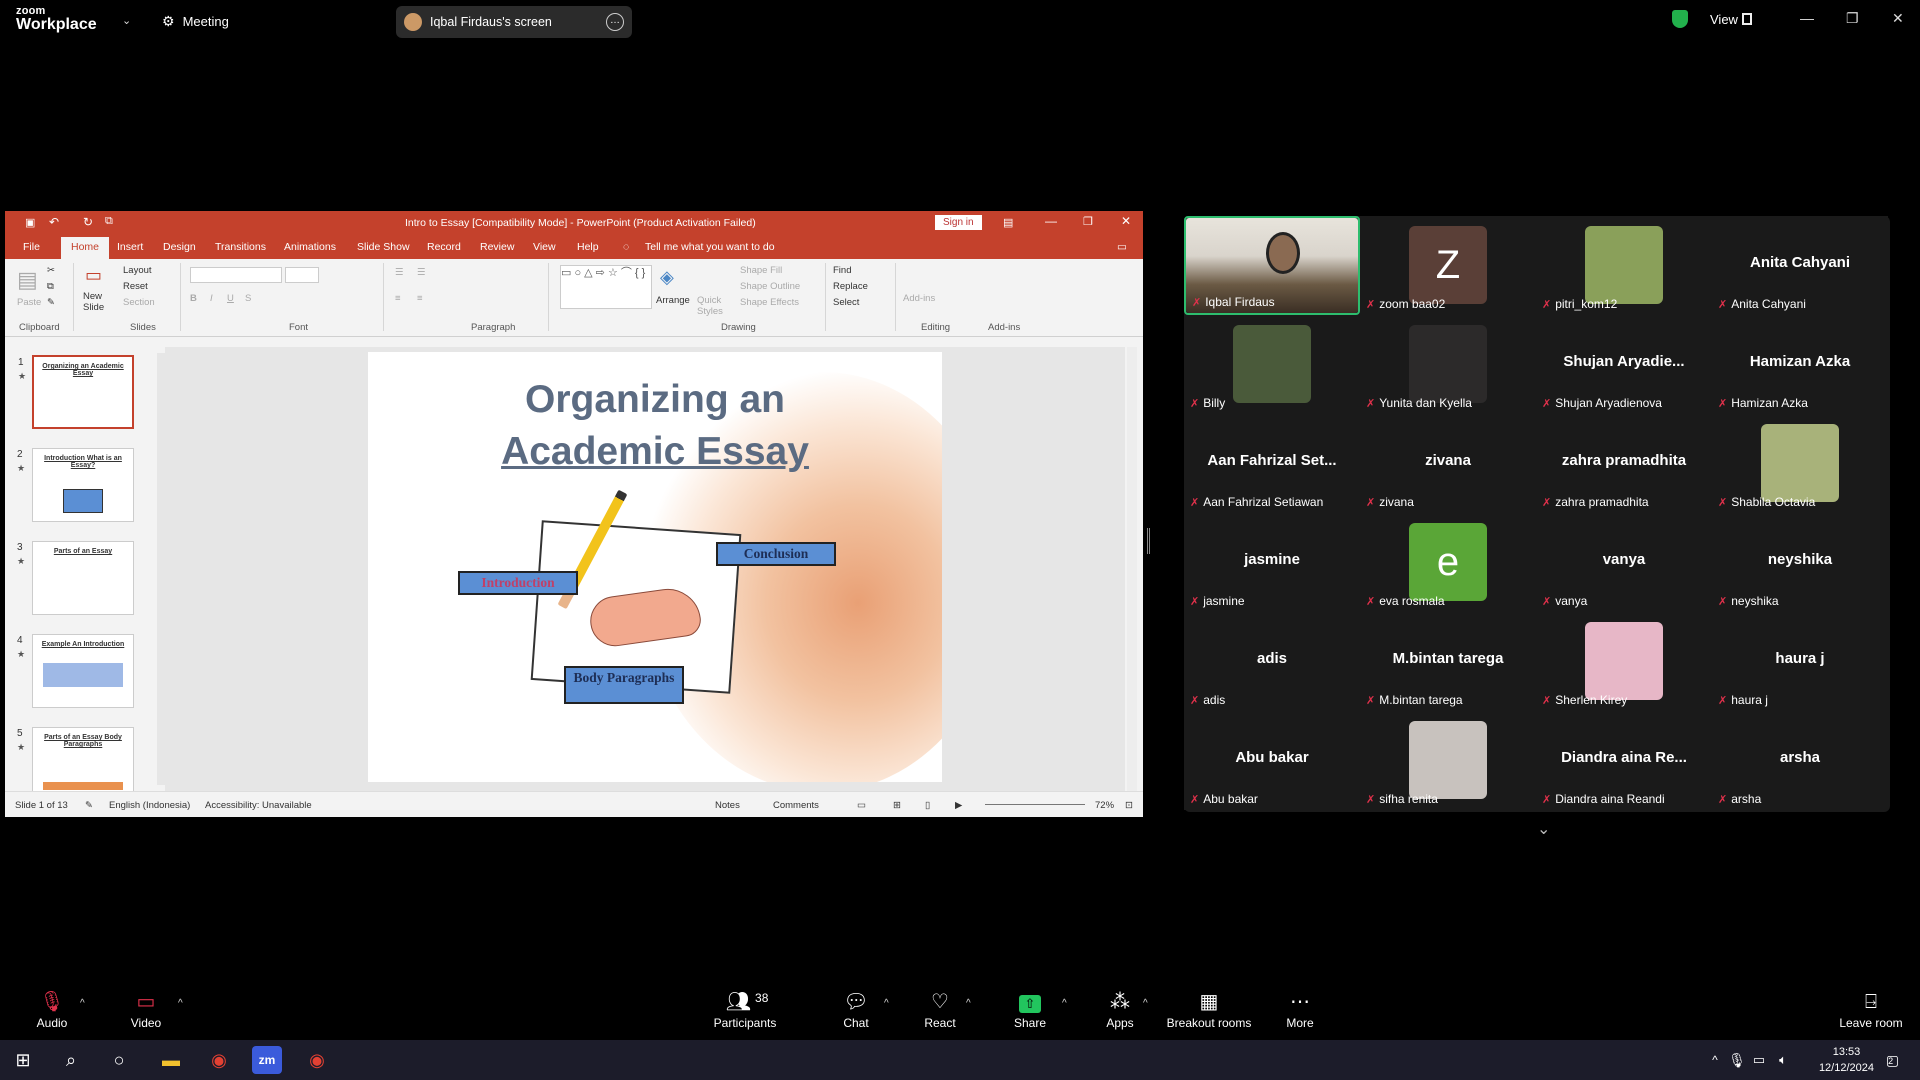 The image size is (1920, 1080). What do you see at coordinates (76, 392) in the screenshot?
I see `slide-thumbnail: 1 ★ Organizing an Academic Essay` at bounding box center [76, 392].